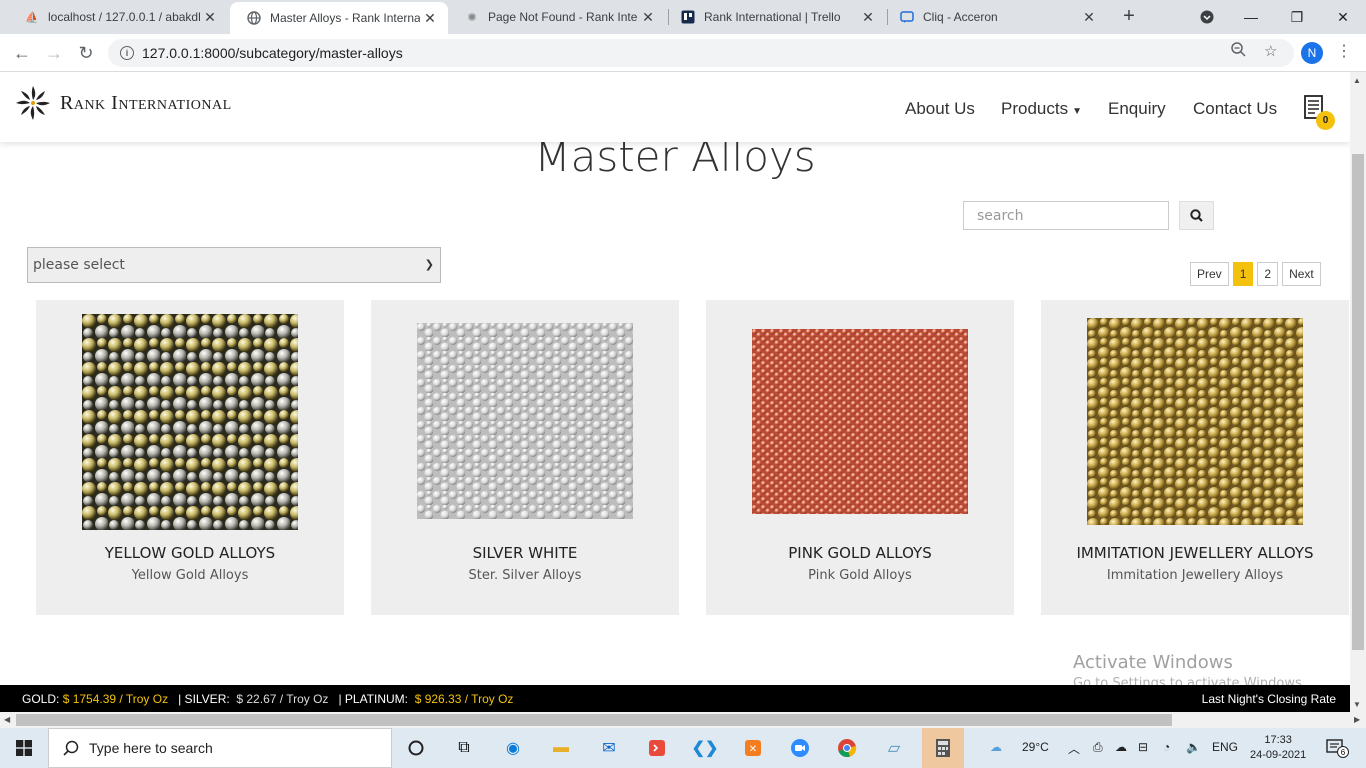 Image resolution: width=1366 pixels, height=768 pixels. I want to click on tab-page-not-found: ✺ Page Not Found - Rank Intern ✕, so click(557, 17).